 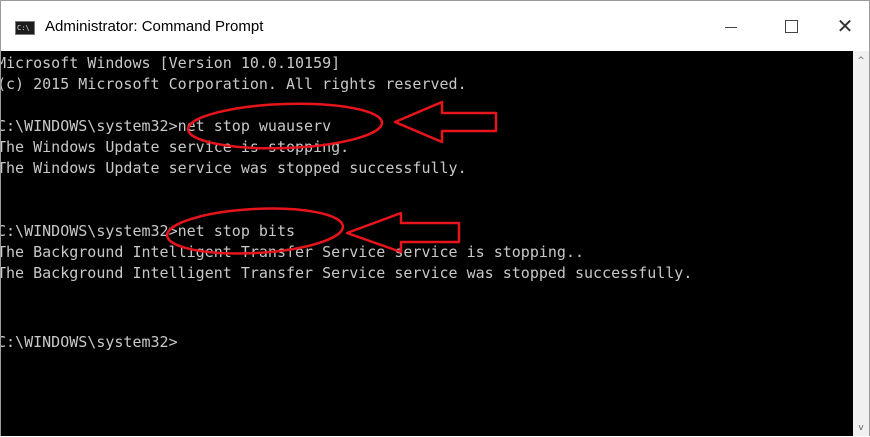 What do you see at coordinates (861, 428) in the screenshot?
I see `scroll-down-arrow-icon: v` at bounding box center [861, 428].